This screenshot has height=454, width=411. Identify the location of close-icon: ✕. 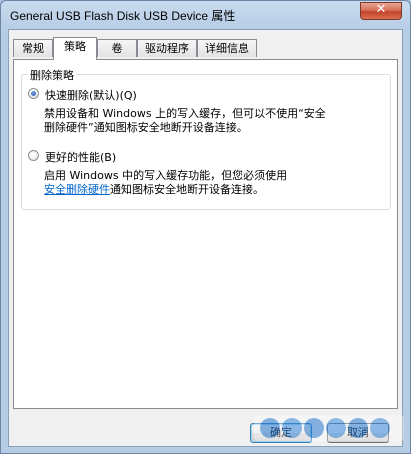
(381, 9).